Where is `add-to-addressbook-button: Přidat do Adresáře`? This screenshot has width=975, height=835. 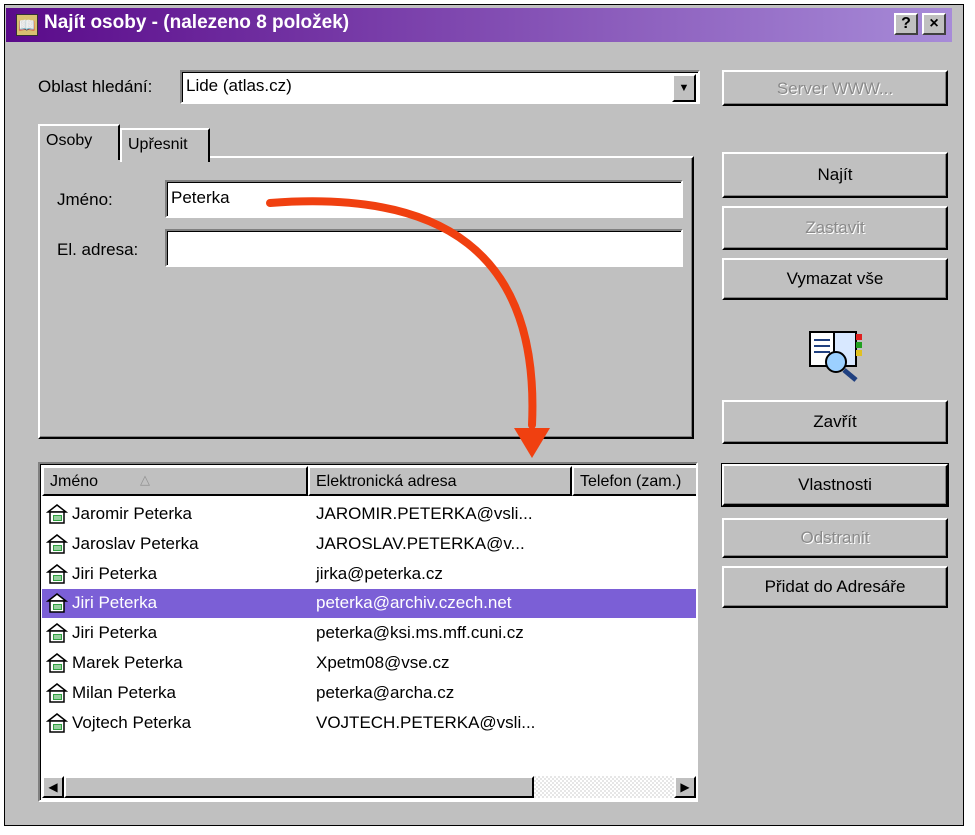
add-to-addressbook-button: Přidat do Adresáře is located at coordinates (835, 587).